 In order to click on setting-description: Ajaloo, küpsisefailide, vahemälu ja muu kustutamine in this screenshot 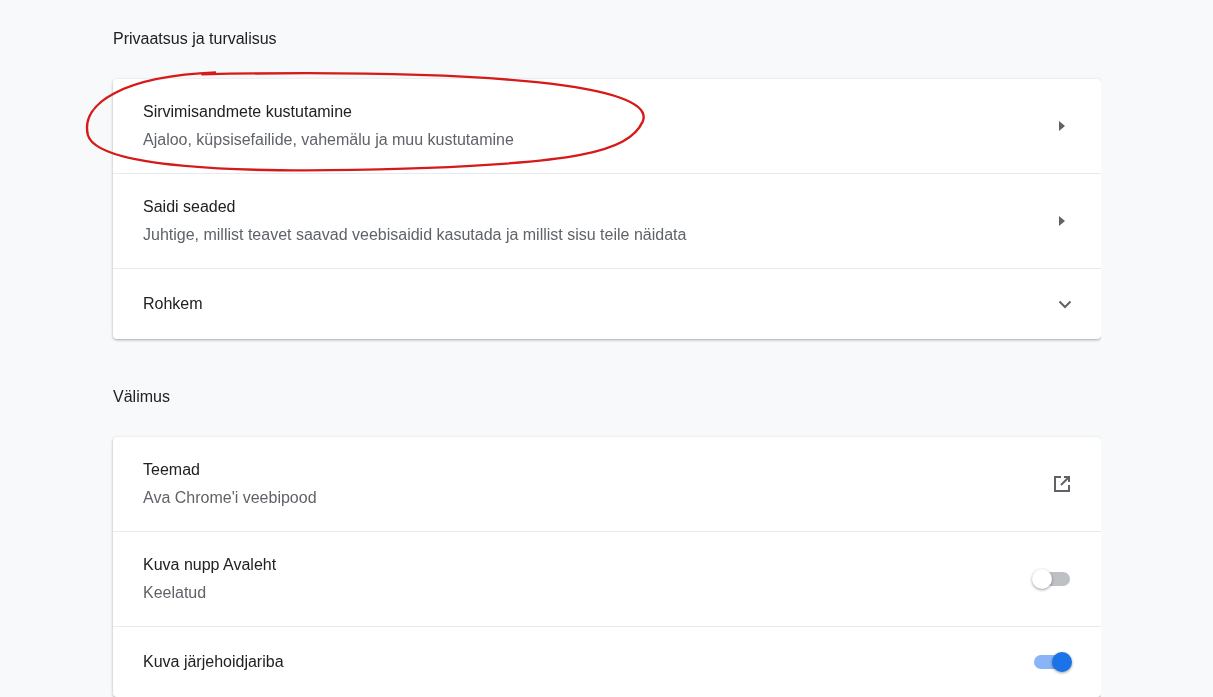, I will do `click(329, 140)`.